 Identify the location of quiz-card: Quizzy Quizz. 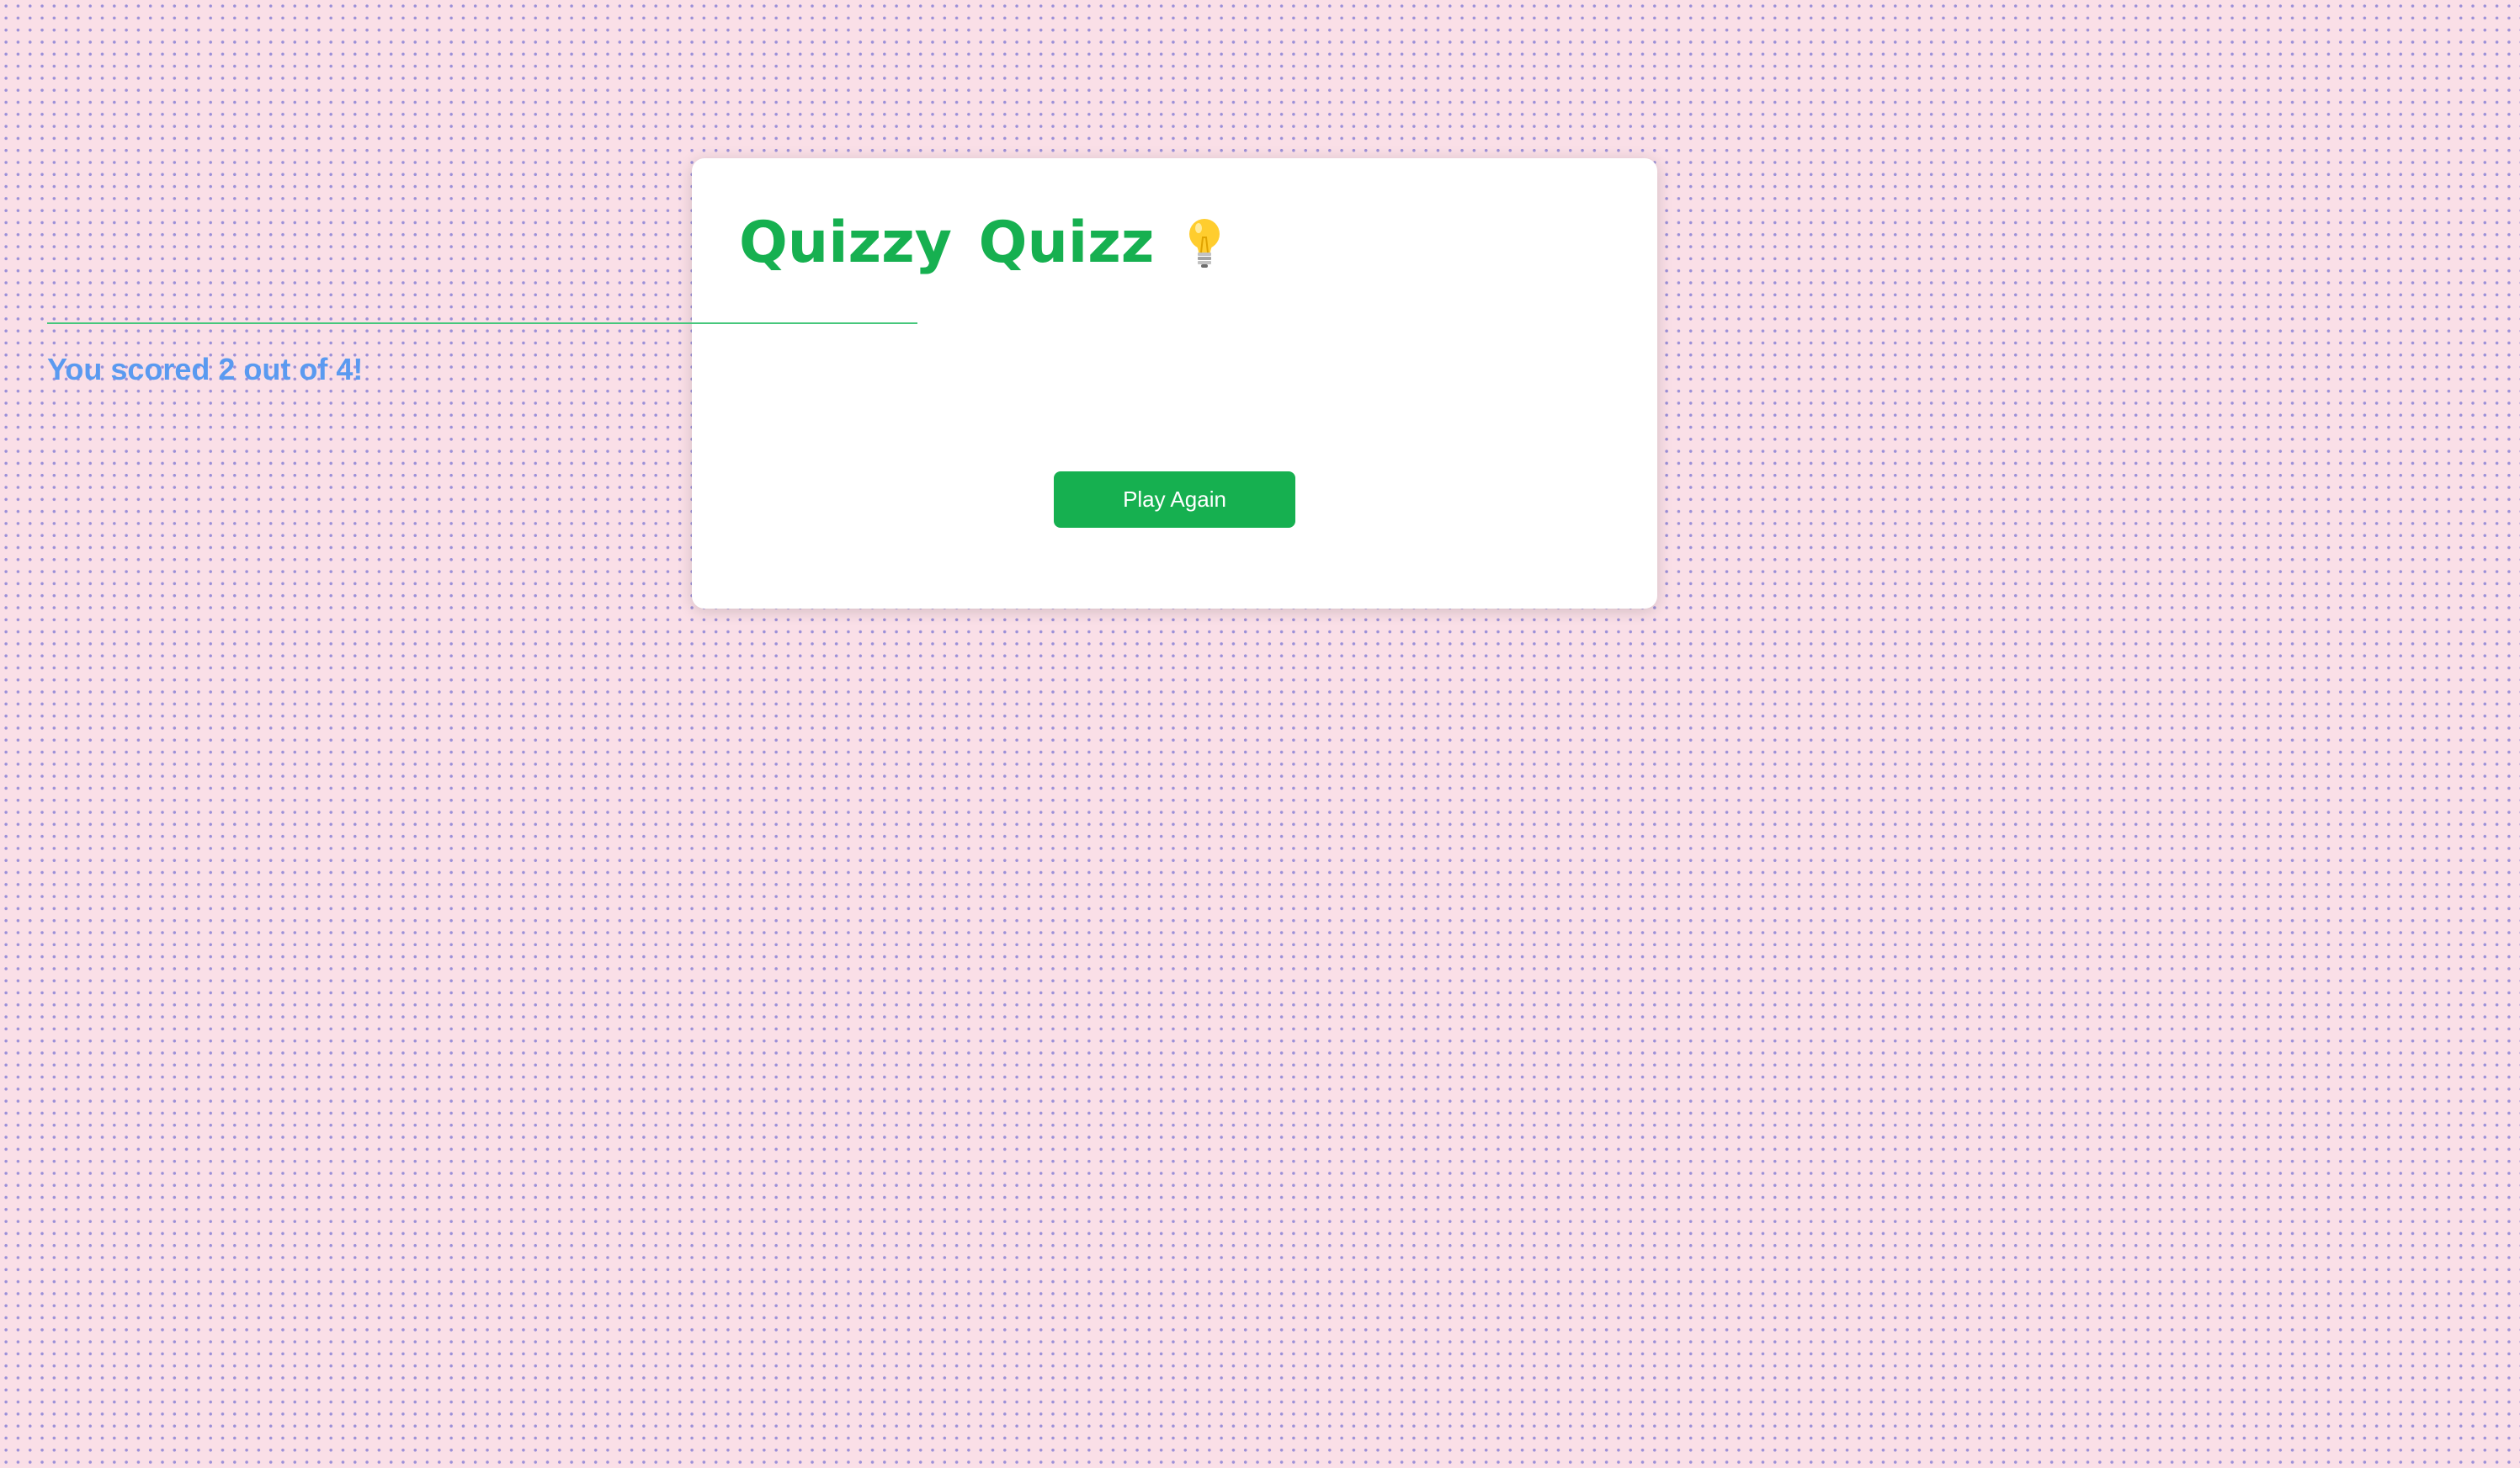
(1174, 383).